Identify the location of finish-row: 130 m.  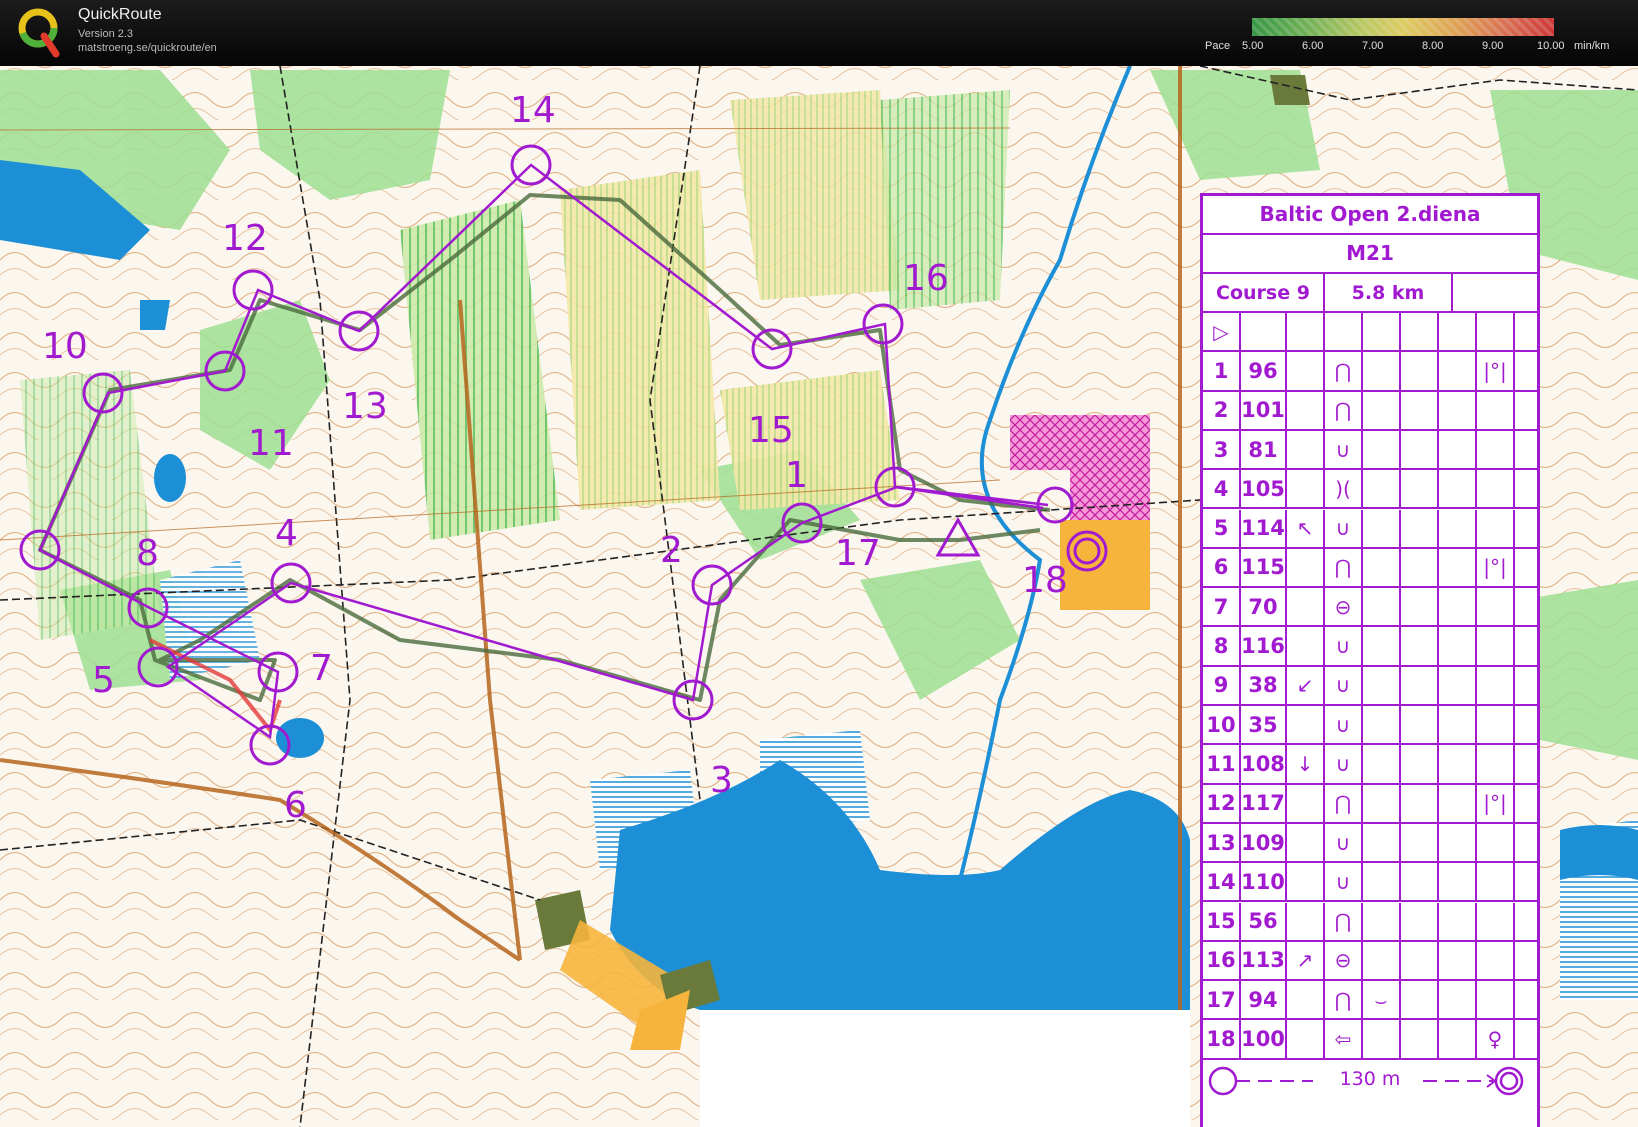
(1370, 1093).